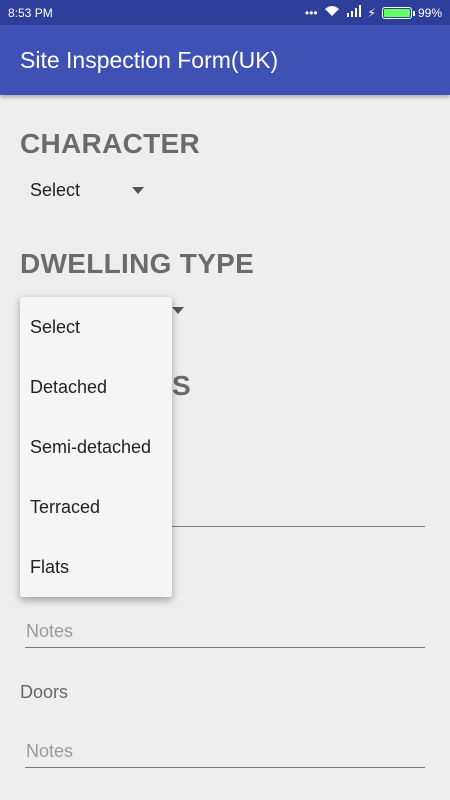  What do you see at coordinates (49, 631) in the screenshot?
I see `notes-field-1: Notes` at bounding box center [49, 631].